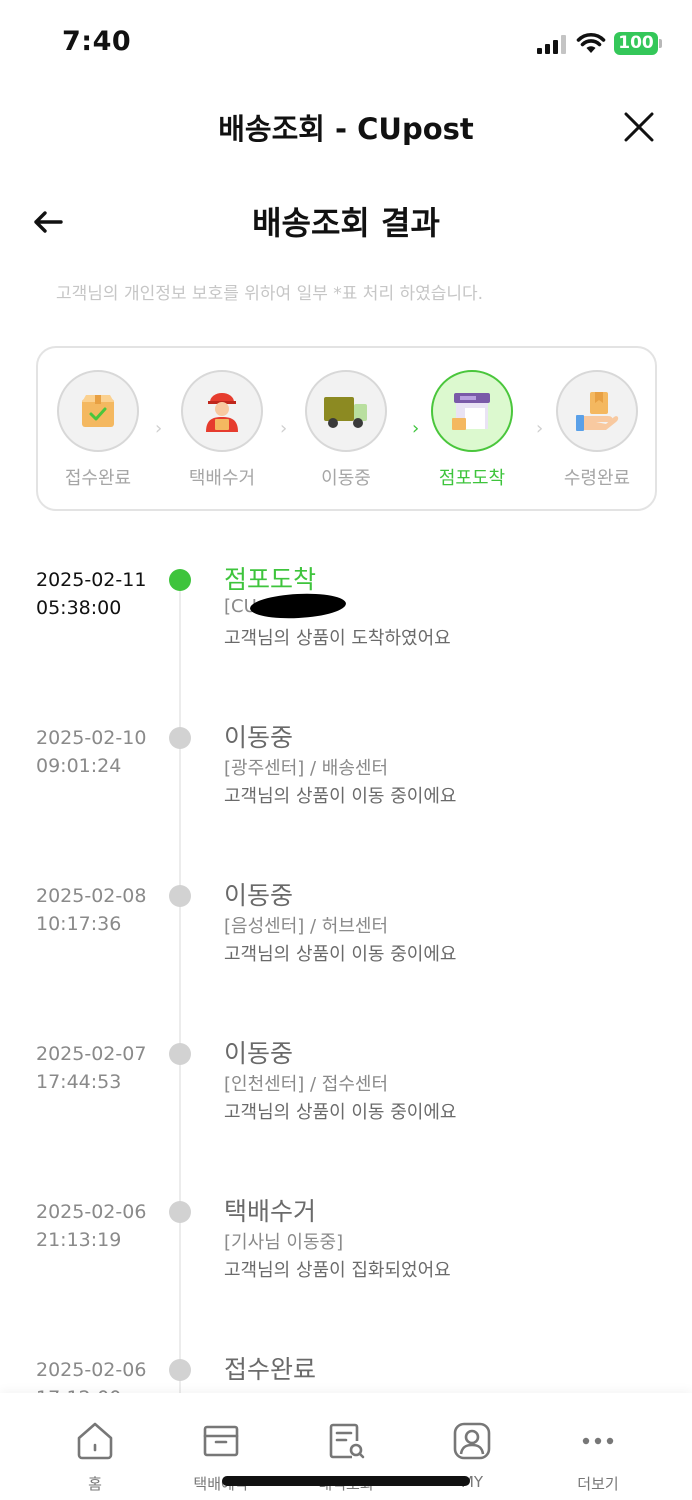 This screenshot has width=692, height=1500. What do you see at coordinates (270, 294) in the screenshot?
I see `privacy-note: 고객님의 개인정보 보호를 위하여 일부 *표 처리 하였습니다.` at bounding box center [270, 294].